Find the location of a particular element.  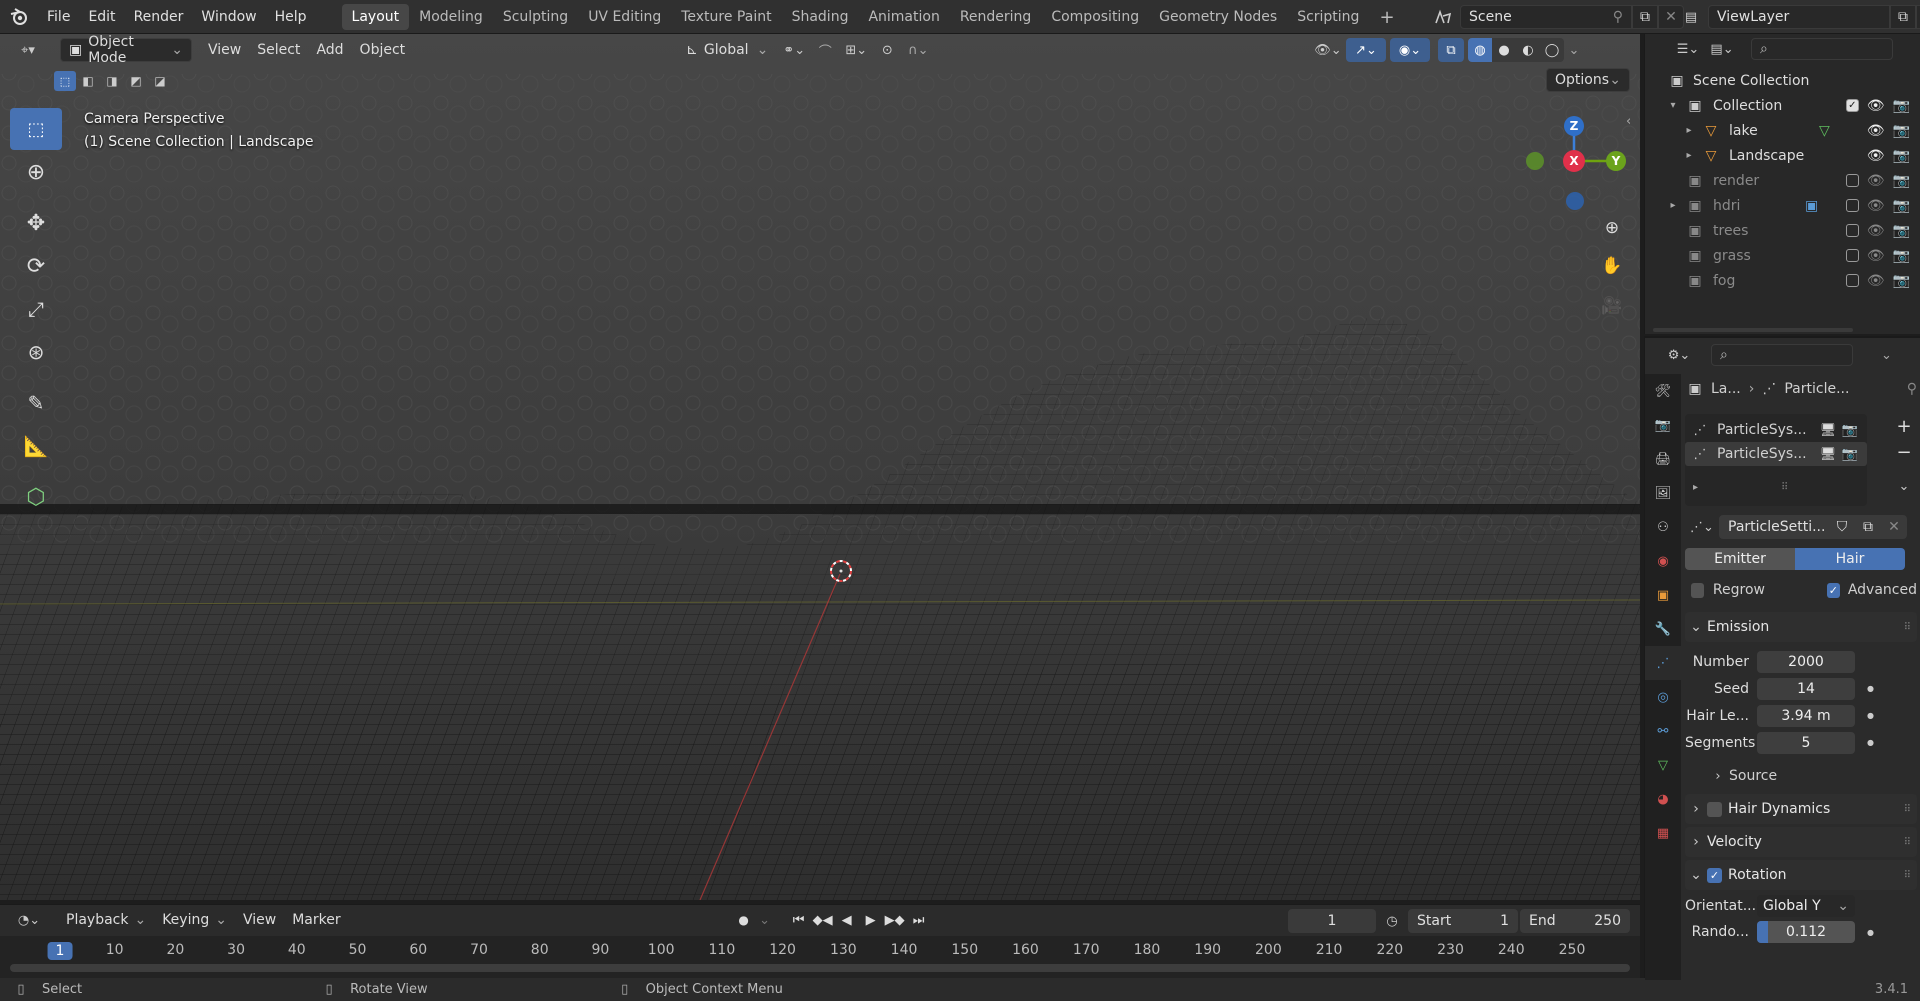

outliner-item-fog: ▣ fog 👁 📷 is located at coordinates (1793, 280).